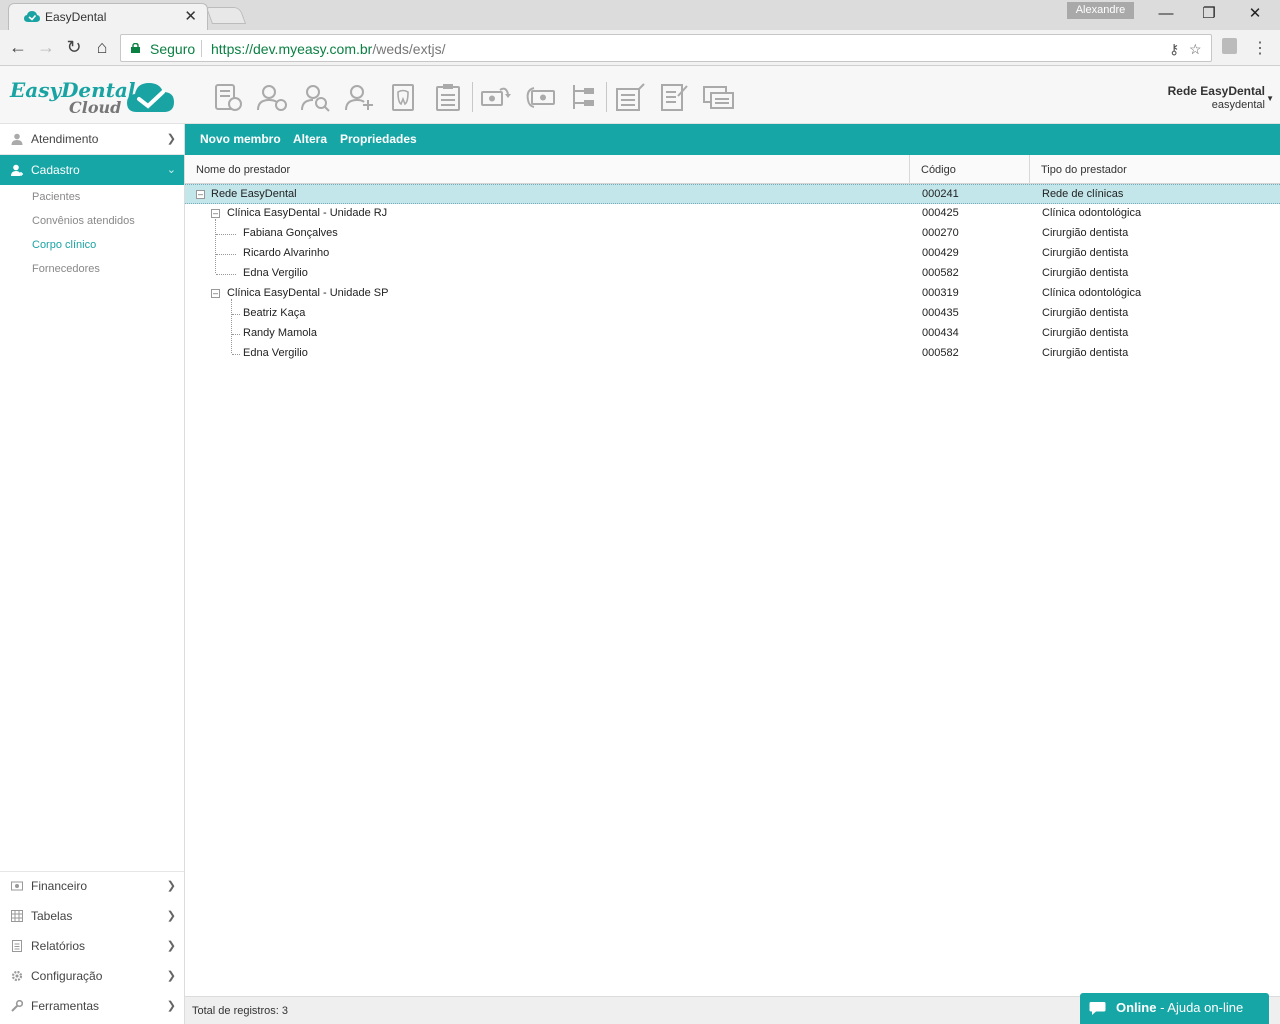 This screenshot has height=1024, width=1280. Describe the element at coordinates (66, 269) in the screenshot. I see `sidebar-subitem-fornecedores: Fornecedores` at that location.